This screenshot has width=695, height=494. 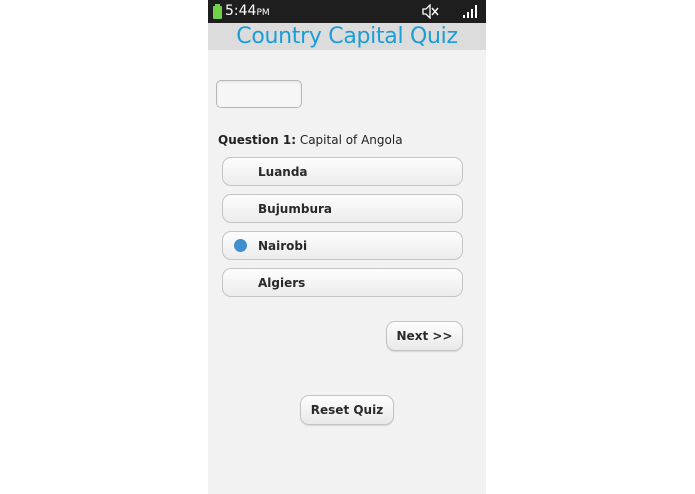 I want to click on option-algiers: Algiers, so click(x=342, y=282).